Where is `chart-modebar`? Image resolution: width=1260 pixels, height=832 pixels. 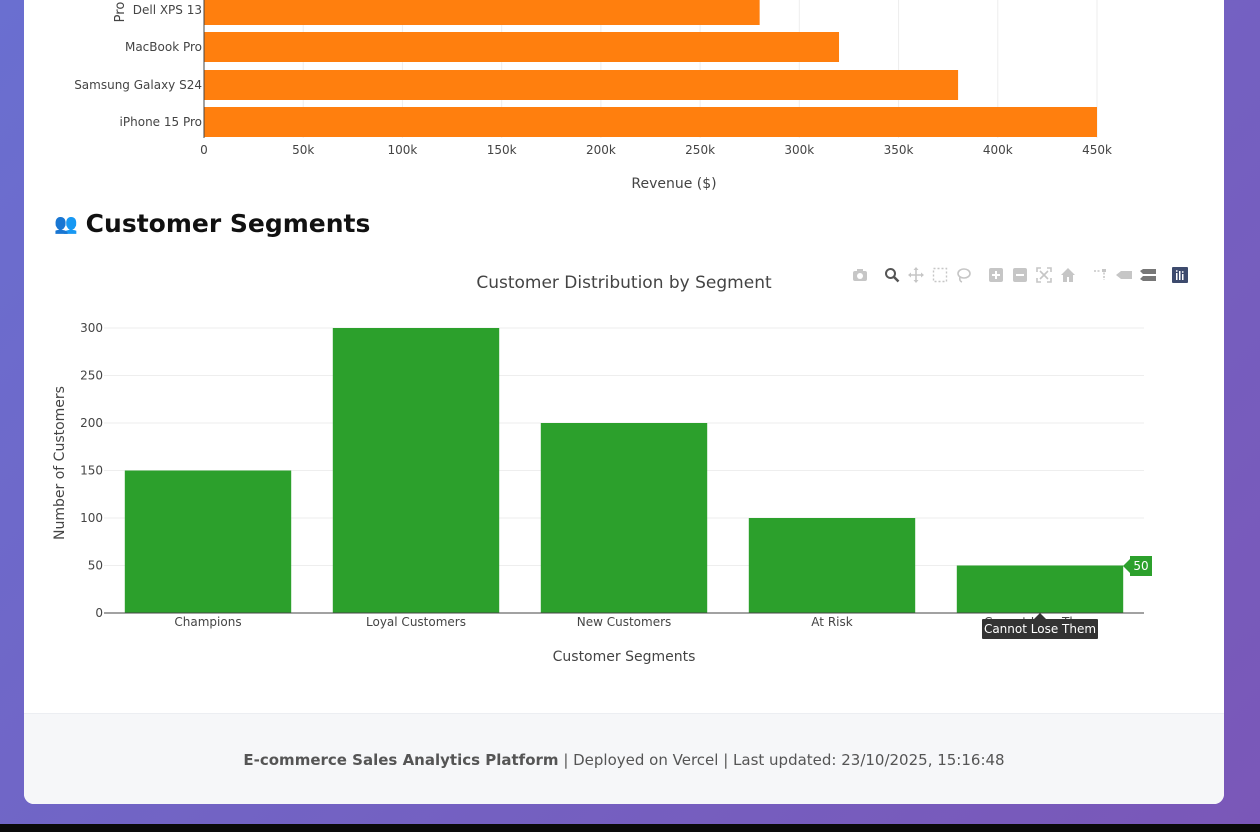
chart-modebar is located at coordinates (1020, 275).